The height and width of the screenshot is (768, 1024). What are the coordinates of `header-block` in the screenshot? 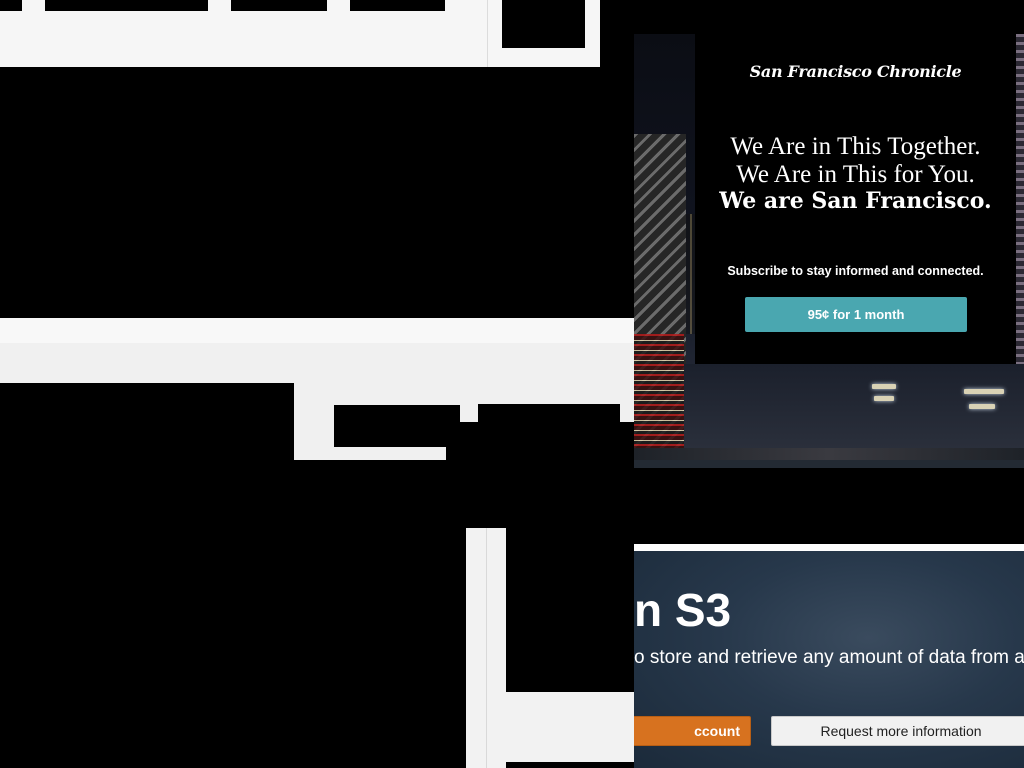 It's located at (543, 24).